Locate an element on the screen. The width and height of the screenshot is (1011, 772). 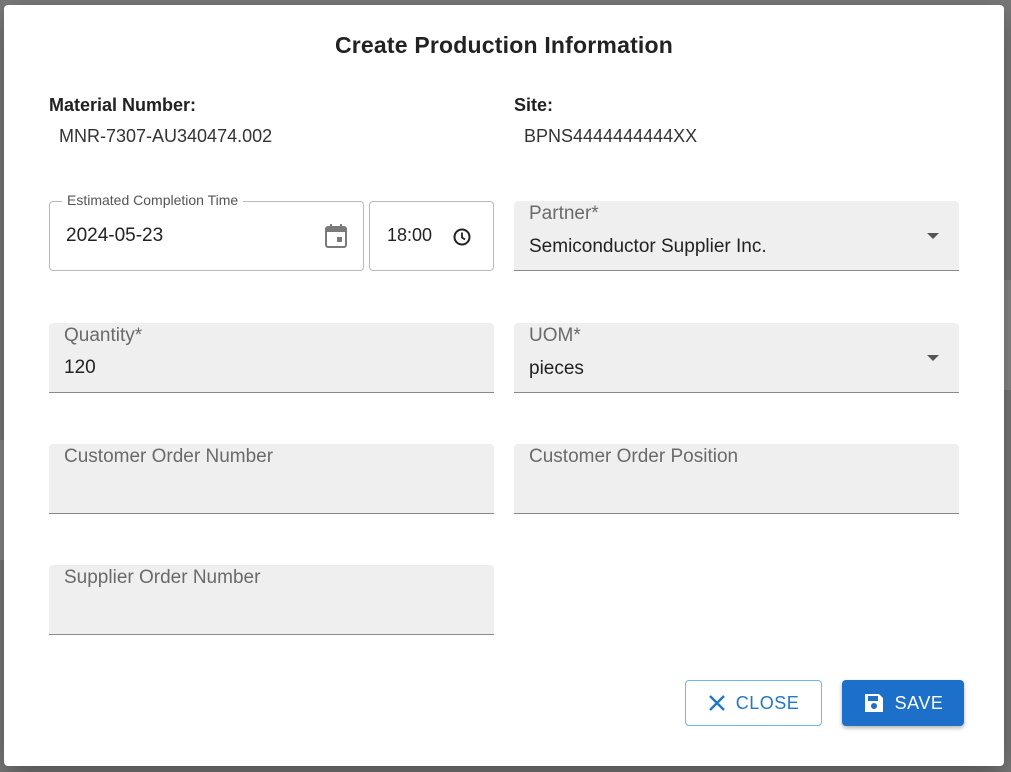
quantity-value: 120 is located at coordinates (80, 367).